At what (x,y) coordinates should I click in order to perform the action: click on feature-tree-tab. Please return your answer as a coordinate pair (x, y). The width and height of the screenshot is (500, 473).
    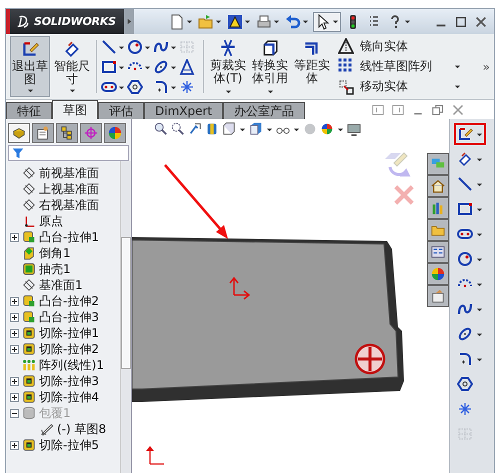
    Looking at the image, I should click on (19, 133).